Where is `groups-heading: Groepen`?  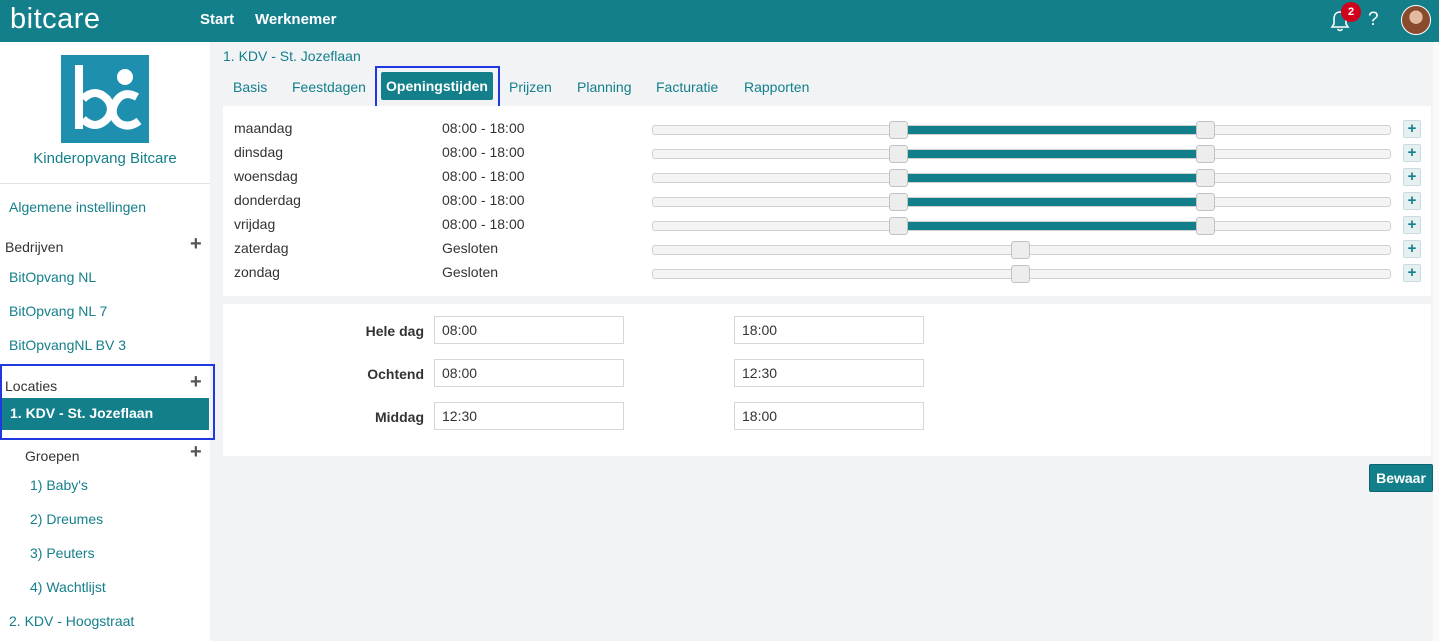
groups-heading: Groepen is located at coordinates (52, 456).